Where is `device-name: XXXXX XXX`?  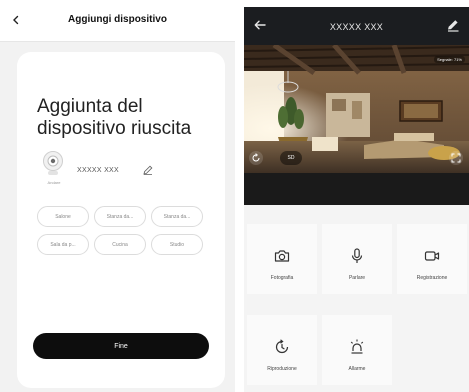
device-name: XXXXX XXX is located at coordinates (98, 170).